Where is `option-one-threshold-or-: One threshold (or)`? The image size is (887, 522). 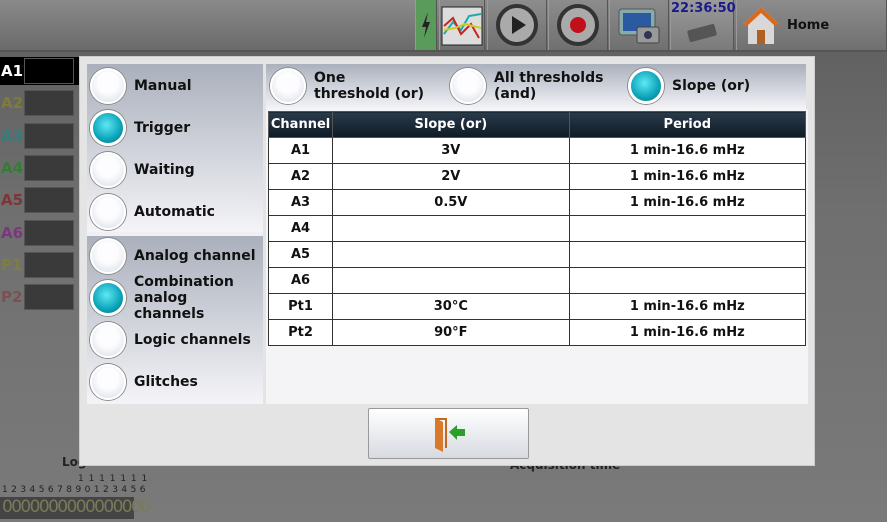 option-one-threshold-or-: One threshold (or) is located at coordinates (347, 86).